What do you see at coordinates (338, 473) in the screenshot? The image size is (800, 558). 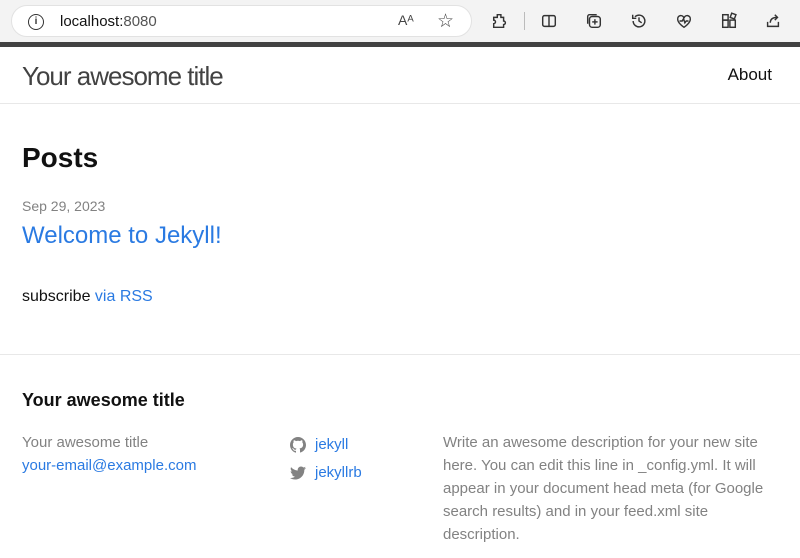 I see `twitter-username: jekyllrb` at bounding box center [338, 473].